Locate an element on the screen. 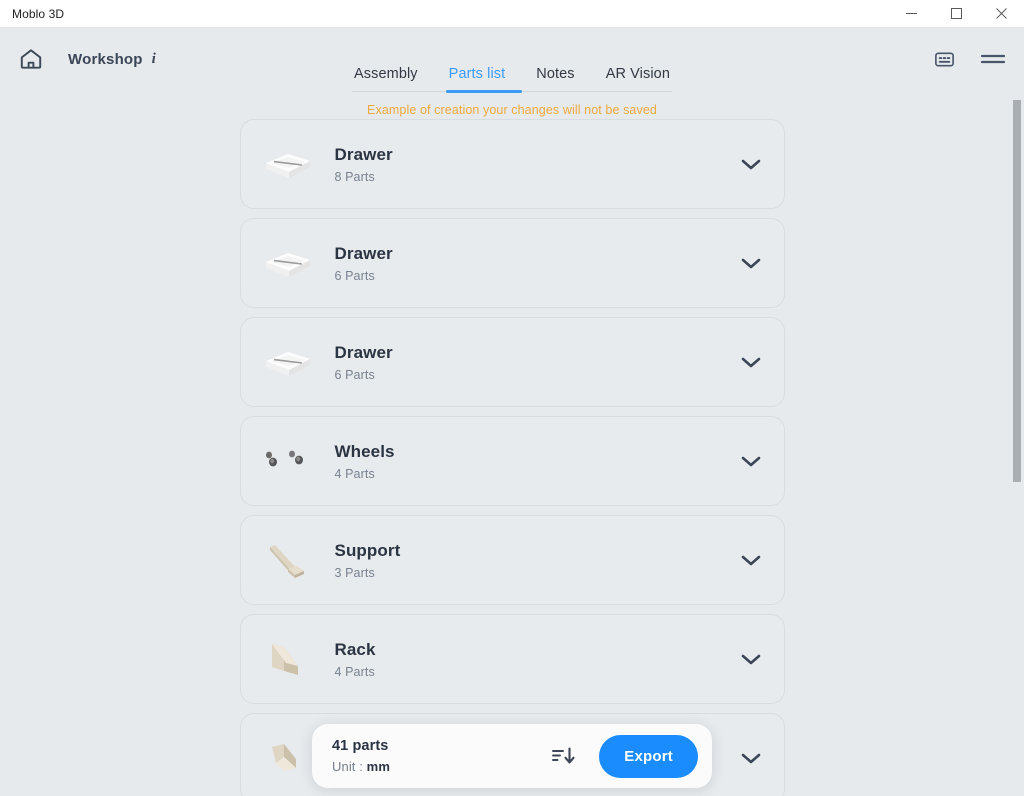 The width and height of the screenshot is (1024, 796). active-tab-underline is located at coordinates (484, 91).